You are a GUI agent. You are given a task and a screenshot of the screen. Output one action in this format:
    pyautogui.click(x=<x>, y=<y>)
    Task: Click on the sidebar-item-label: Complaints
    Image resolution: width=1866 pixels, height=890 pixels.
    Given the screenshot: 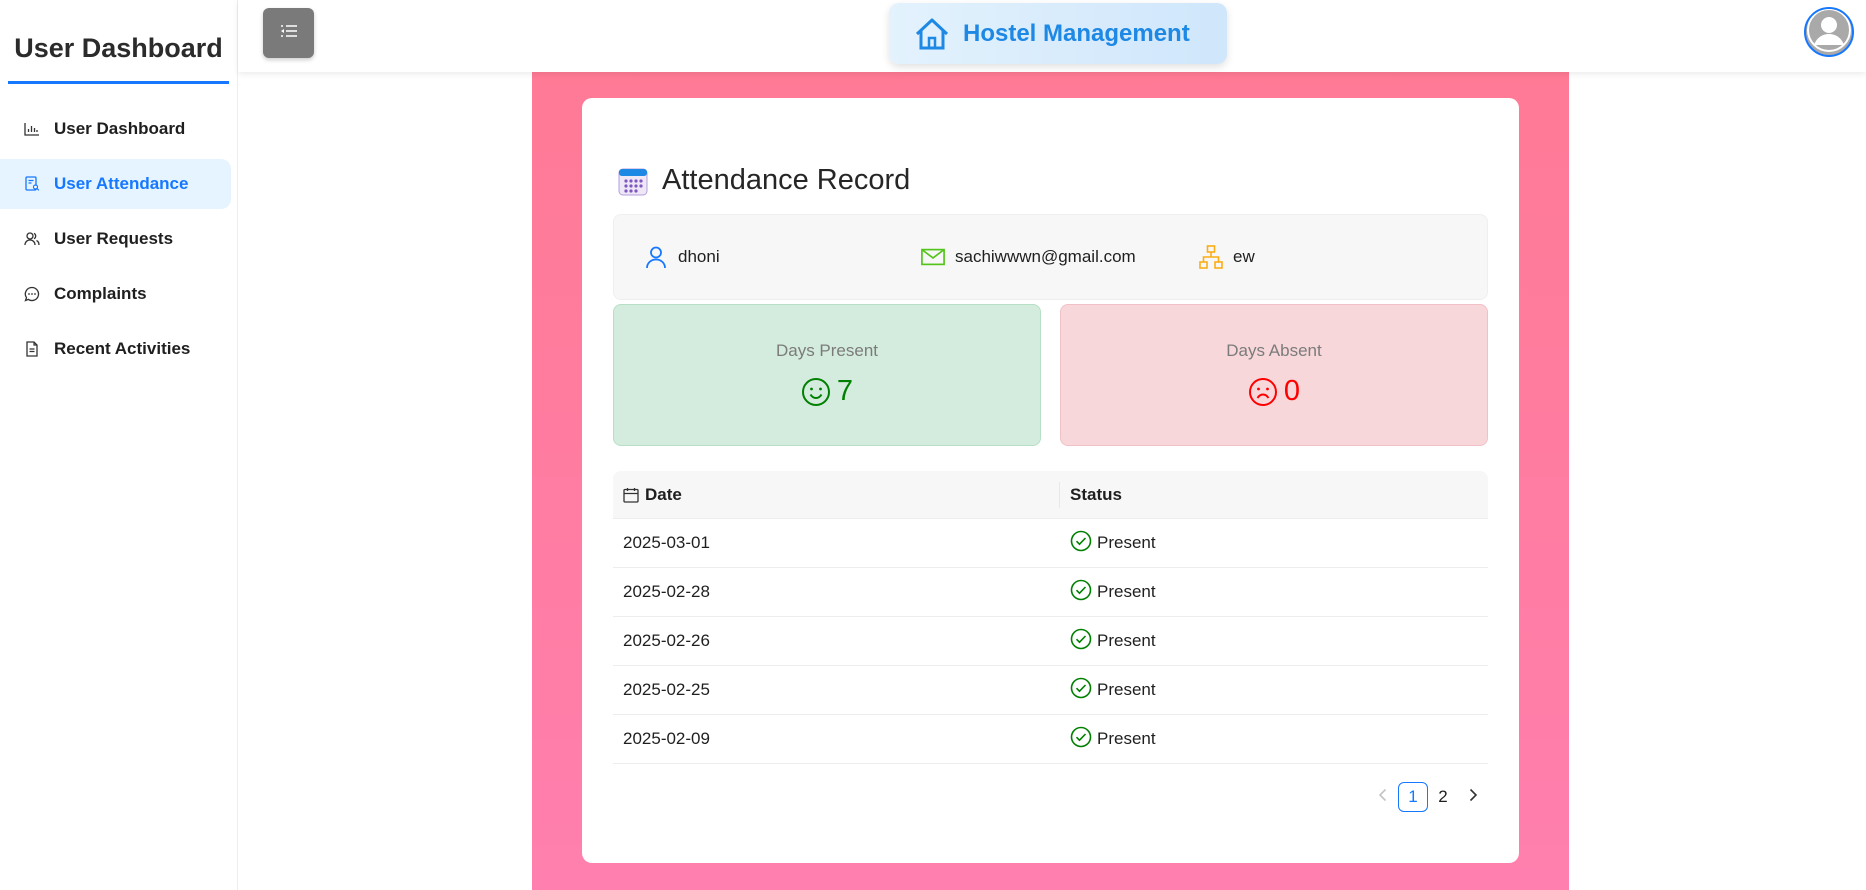 What is the action you would take?
    pyautogui.click(x=100, y=293)
    